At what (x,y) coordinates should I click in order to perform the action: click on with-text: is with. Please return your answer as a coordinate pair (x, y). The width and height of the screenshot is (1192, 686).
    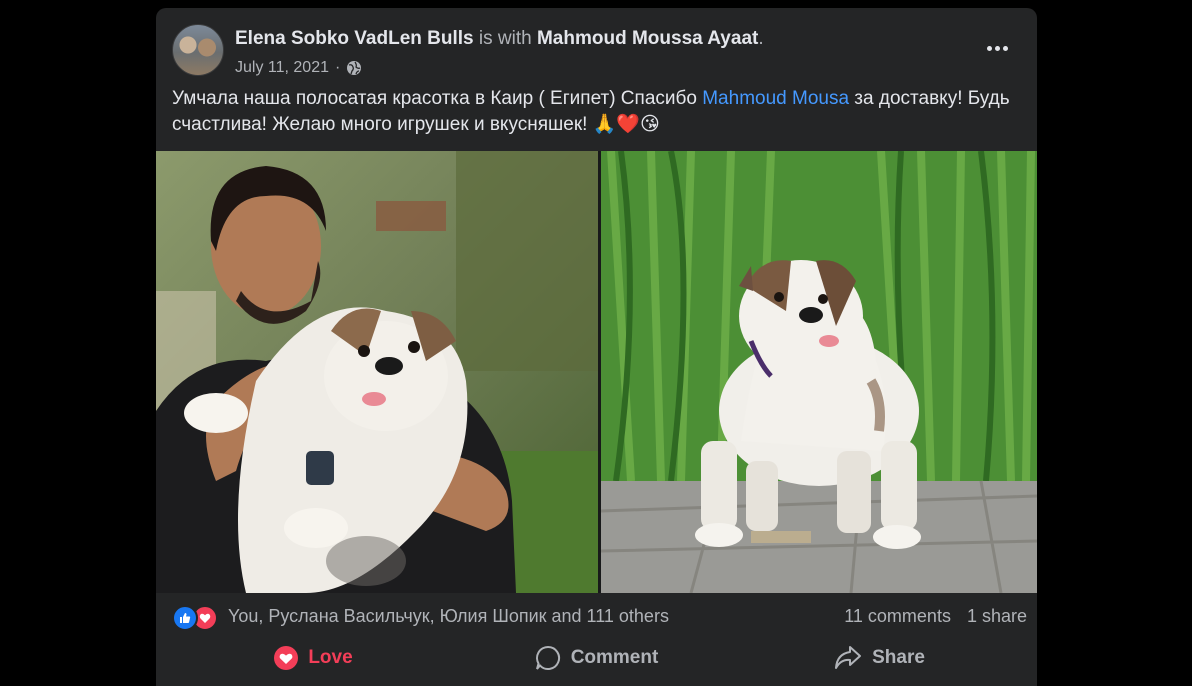
    Looking at the image, I should click on (505, 38).